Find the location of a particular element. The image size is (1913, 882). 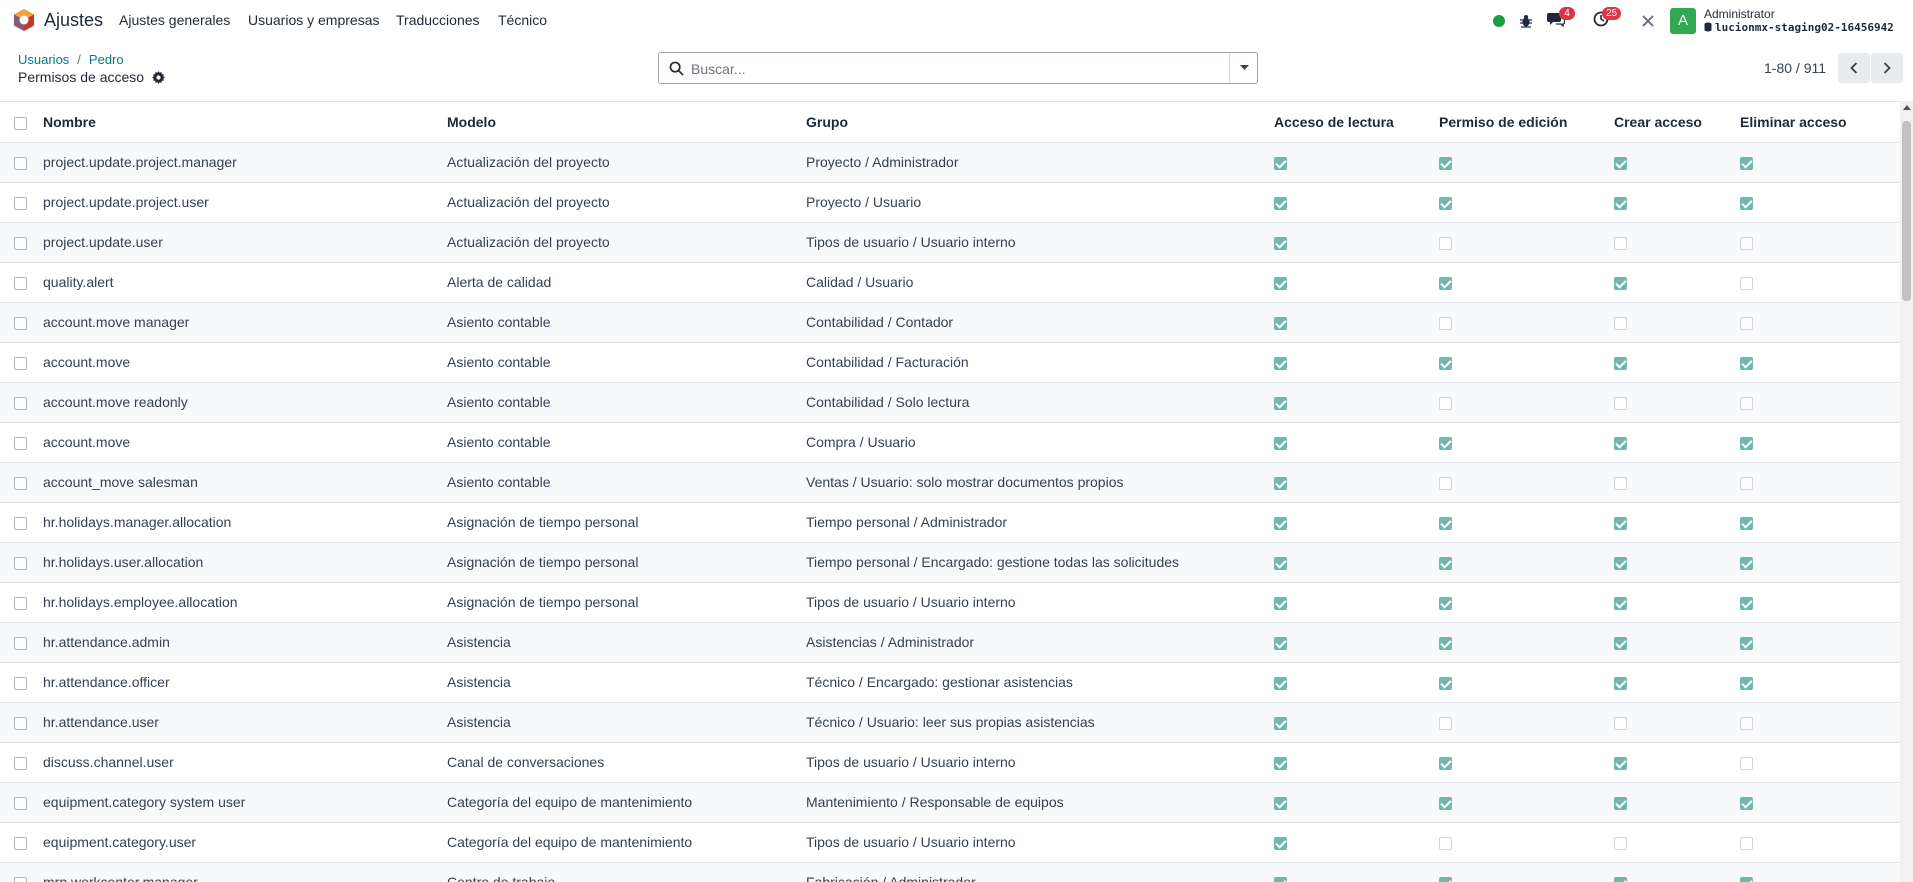

cell-name: account.move is located at coordinates (245, 362).